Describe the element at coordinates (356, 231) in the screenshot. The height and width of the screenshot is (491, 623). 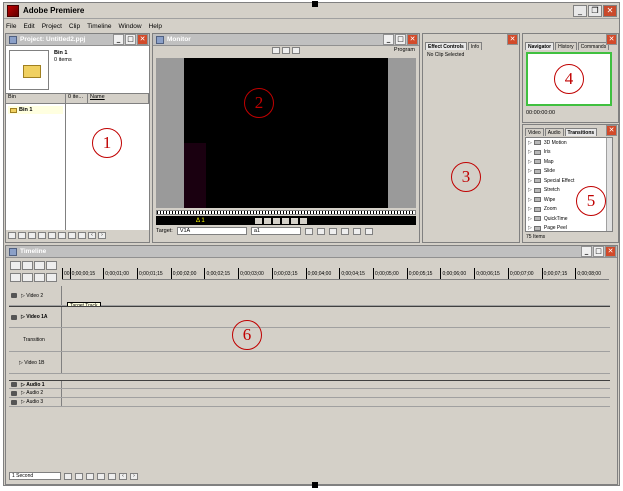
I see `previous-edit-icon` at that location.